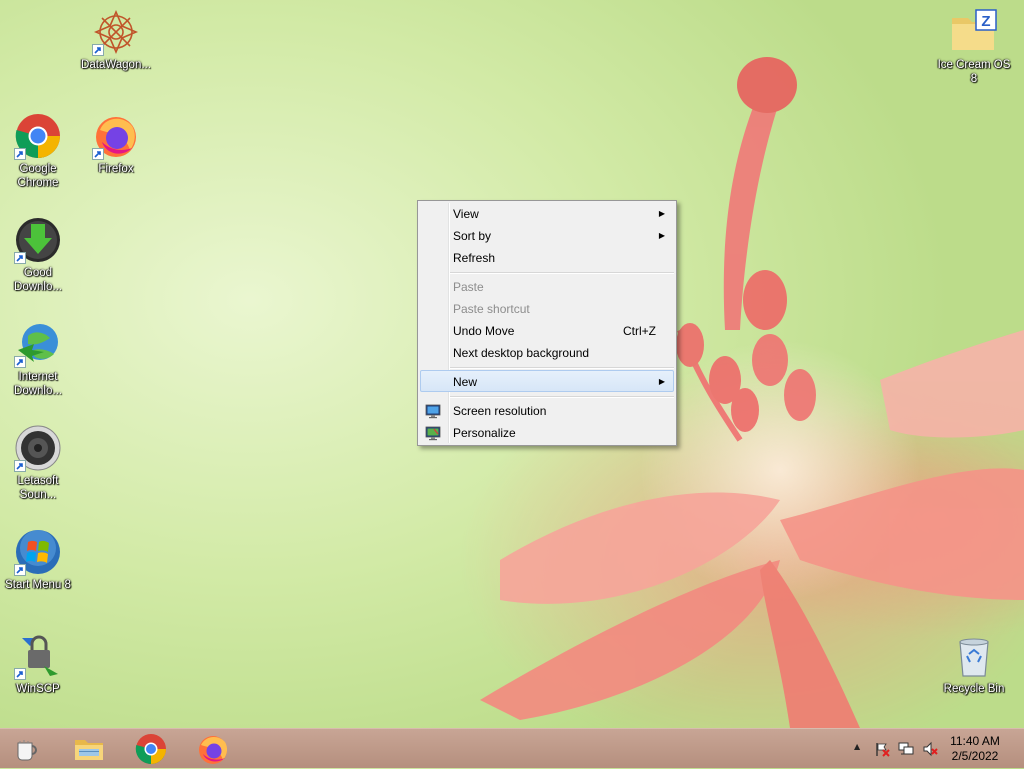  I want to click on menu-item-label: Refresh, so click(474, 258).